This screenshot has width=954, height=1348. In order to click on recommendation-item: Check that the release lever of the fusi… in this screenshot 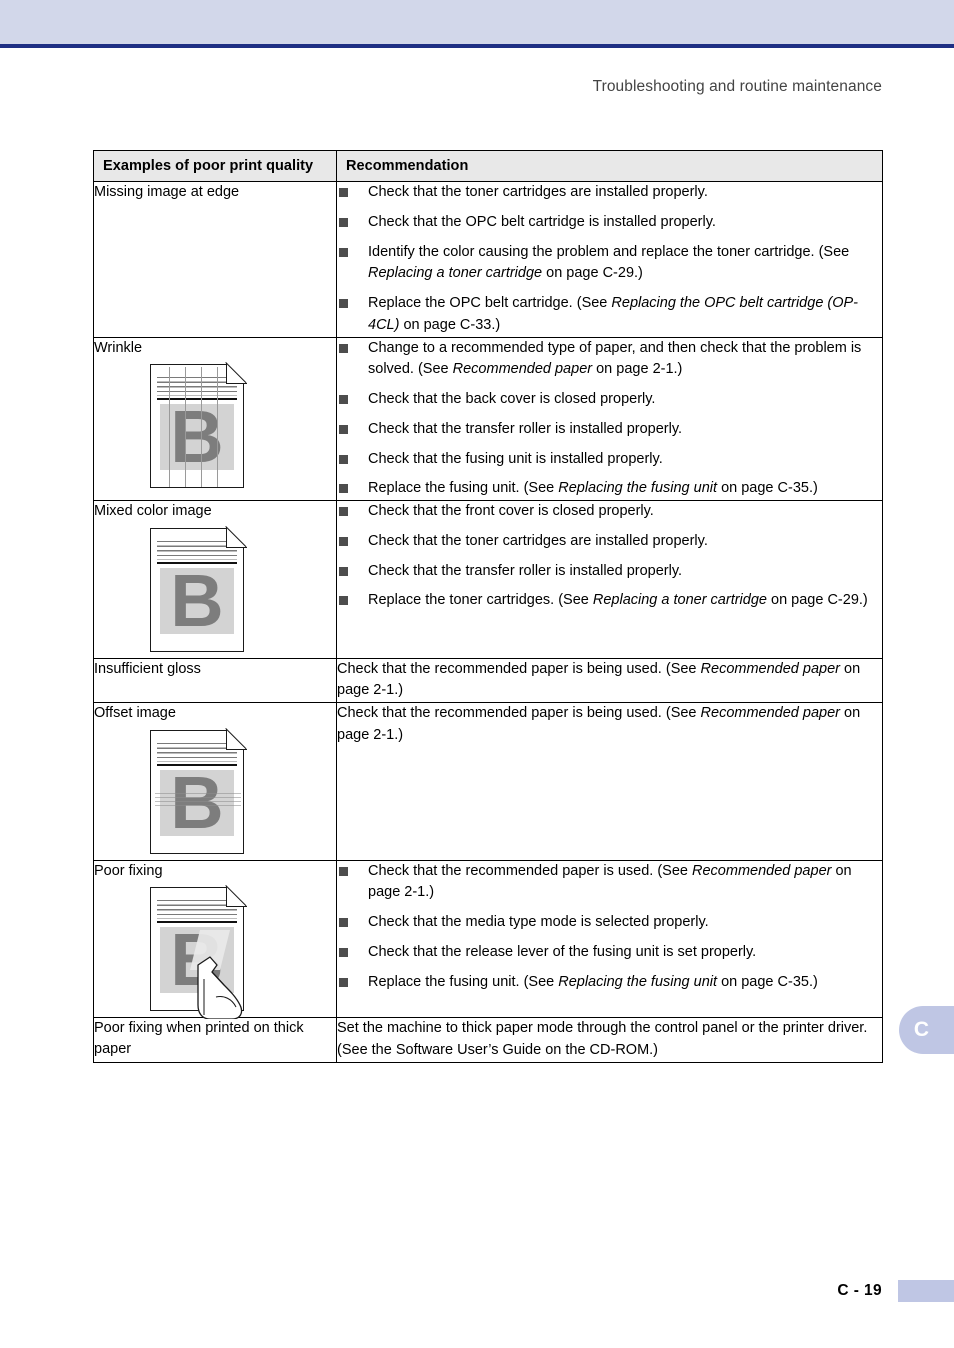, I will do `click(609, 953)`.